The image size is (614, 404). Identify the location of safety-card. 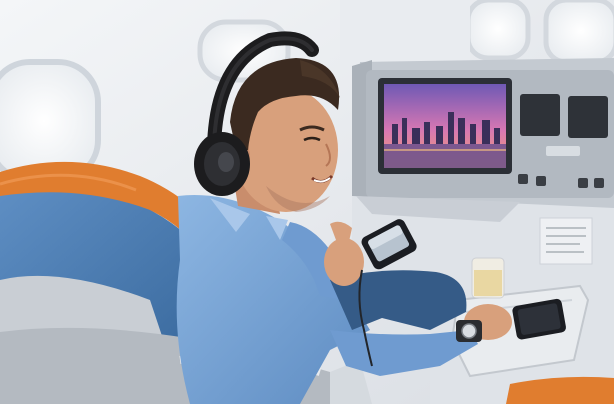
(566, 241).